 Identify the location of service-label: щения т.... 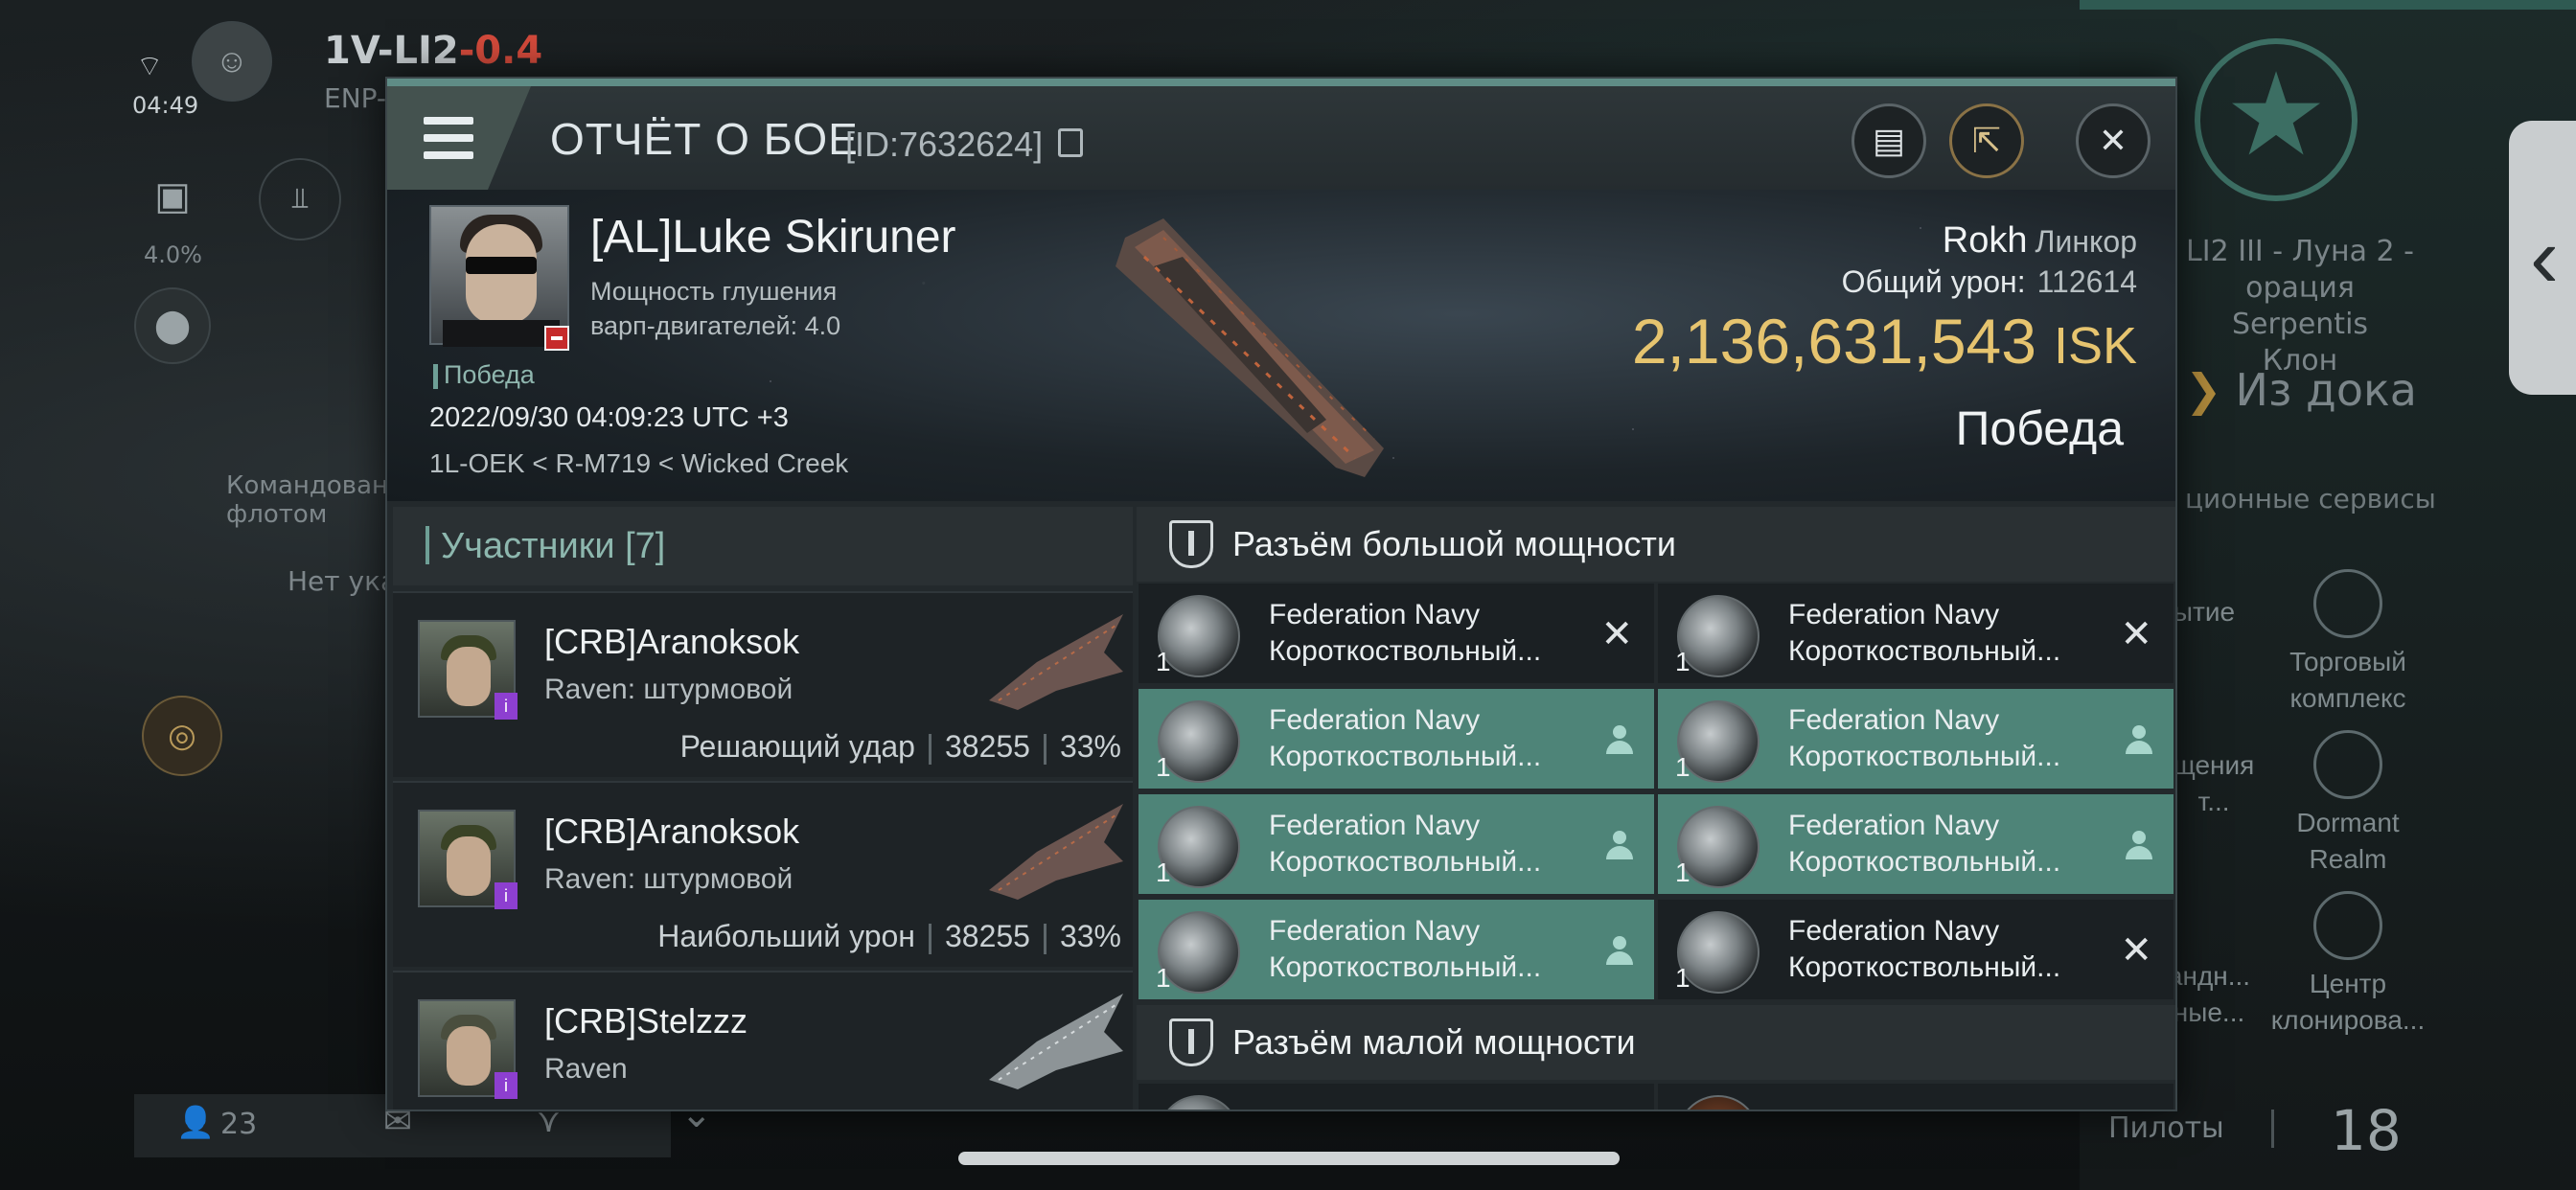
(2214, 783).